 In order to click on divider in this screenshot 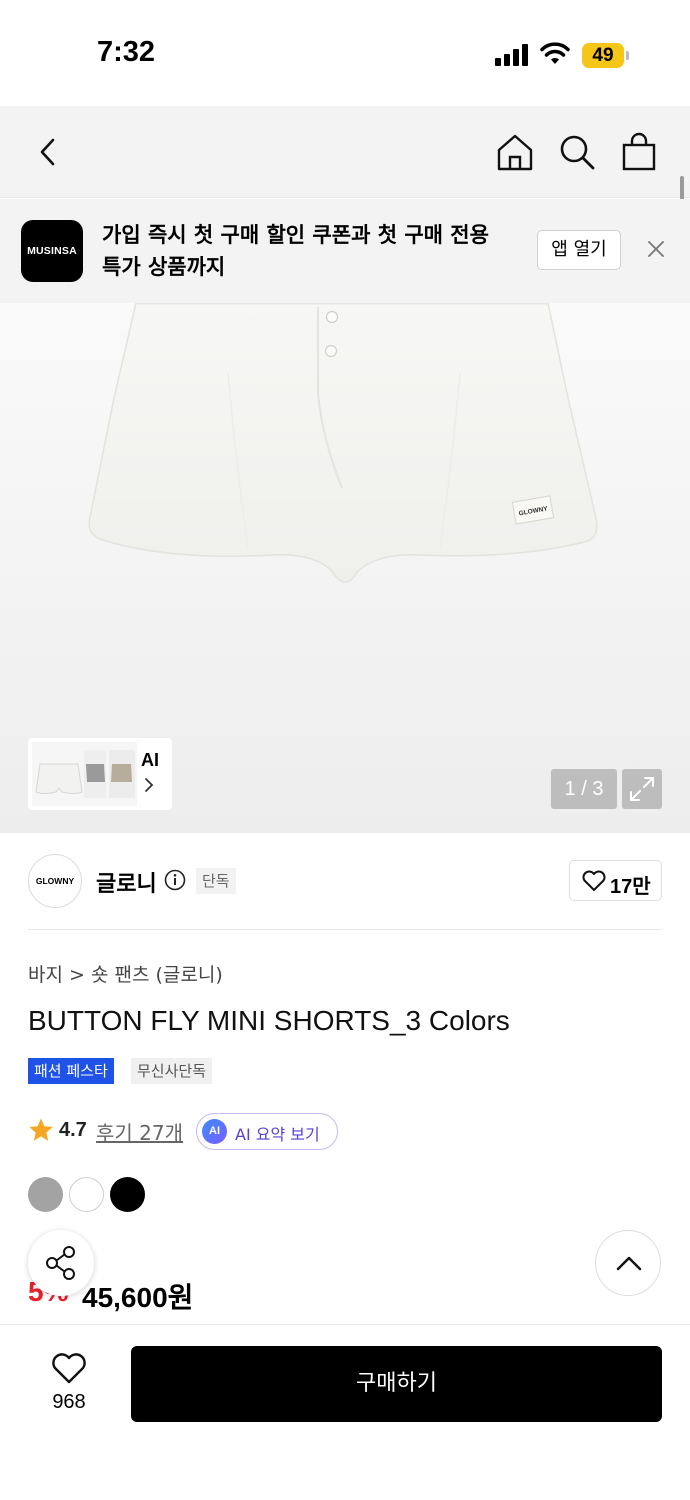, I will do `click(345, 929)`.